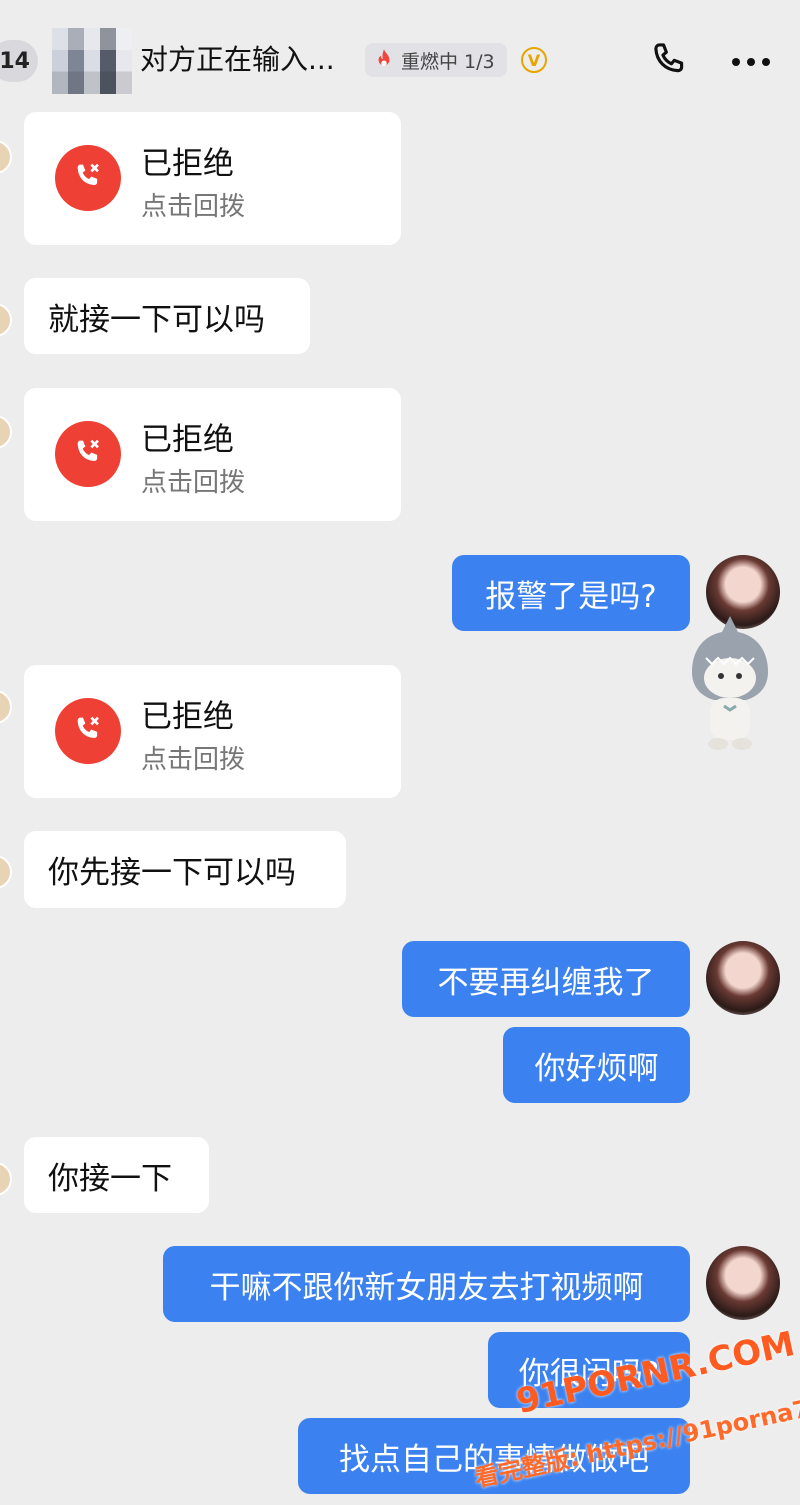 This screenshot has width=800, height=1505. What do you see at coordinates (426, 1284) in the screenshot?
I see `outgoing-message: 干嘛不跟你新女朋友去打视频啊` at bounding box center [426, 1284].